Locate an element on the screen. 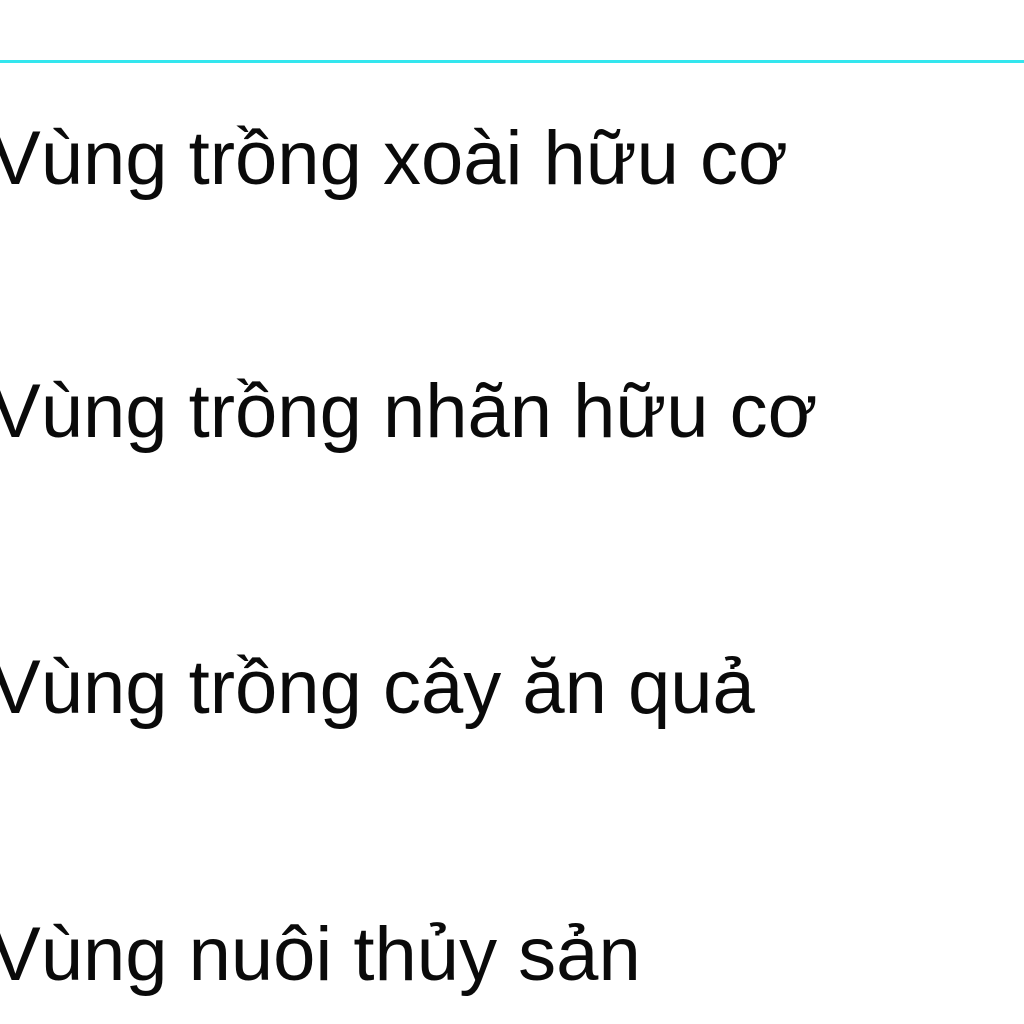 Image resolution: width=1024 pixels, height=1024 pixels. menu-item-aquaculture-zone: Vùng nuôi thủy sản is located at coordinates (320, 955).